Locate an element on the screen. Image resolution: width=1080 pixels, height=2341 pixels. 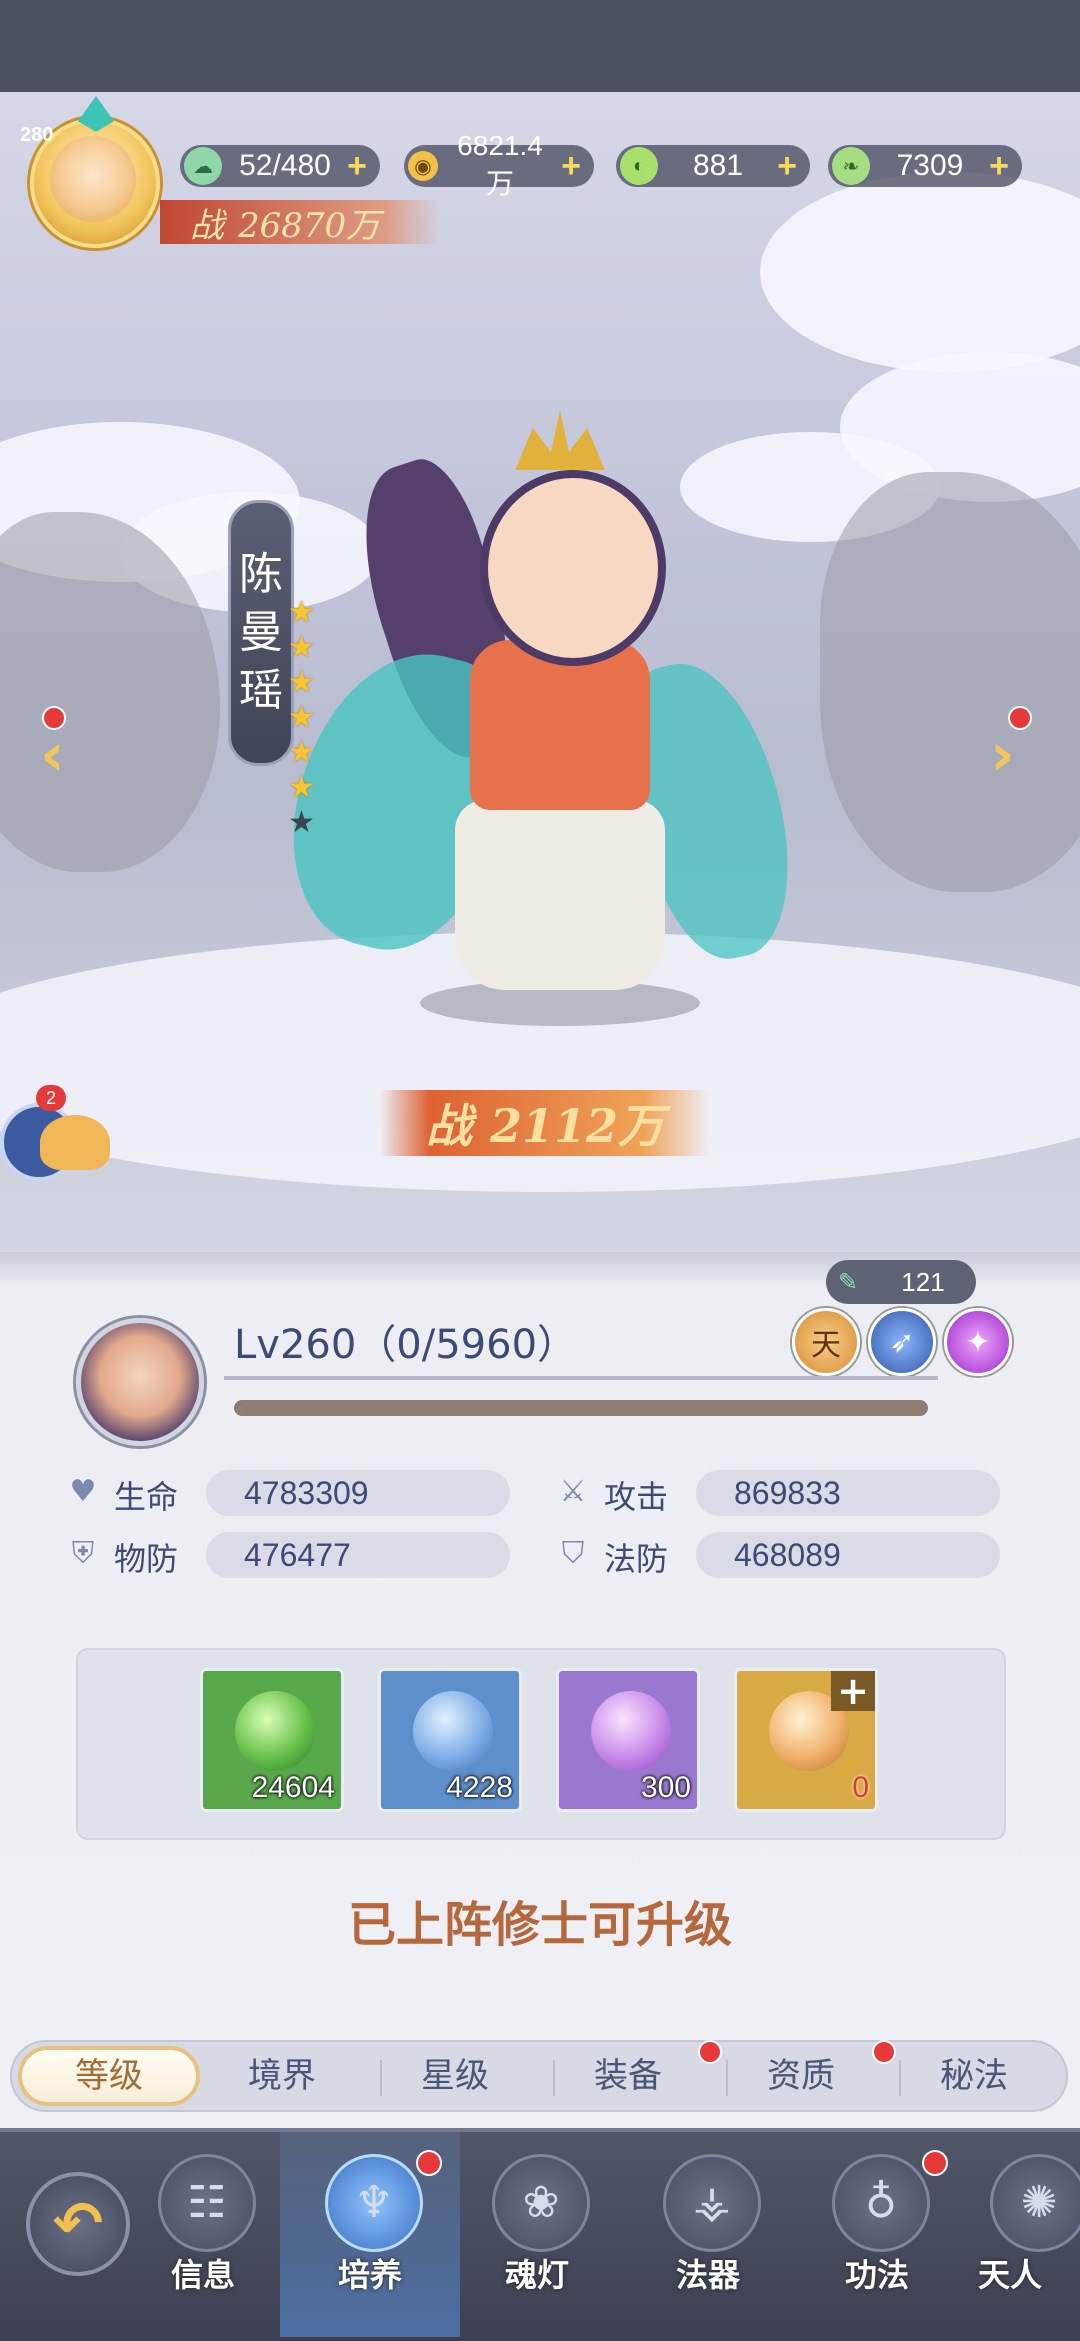
nav-cultivate: ♆ 培养 is located at coordinates (370, 2222).